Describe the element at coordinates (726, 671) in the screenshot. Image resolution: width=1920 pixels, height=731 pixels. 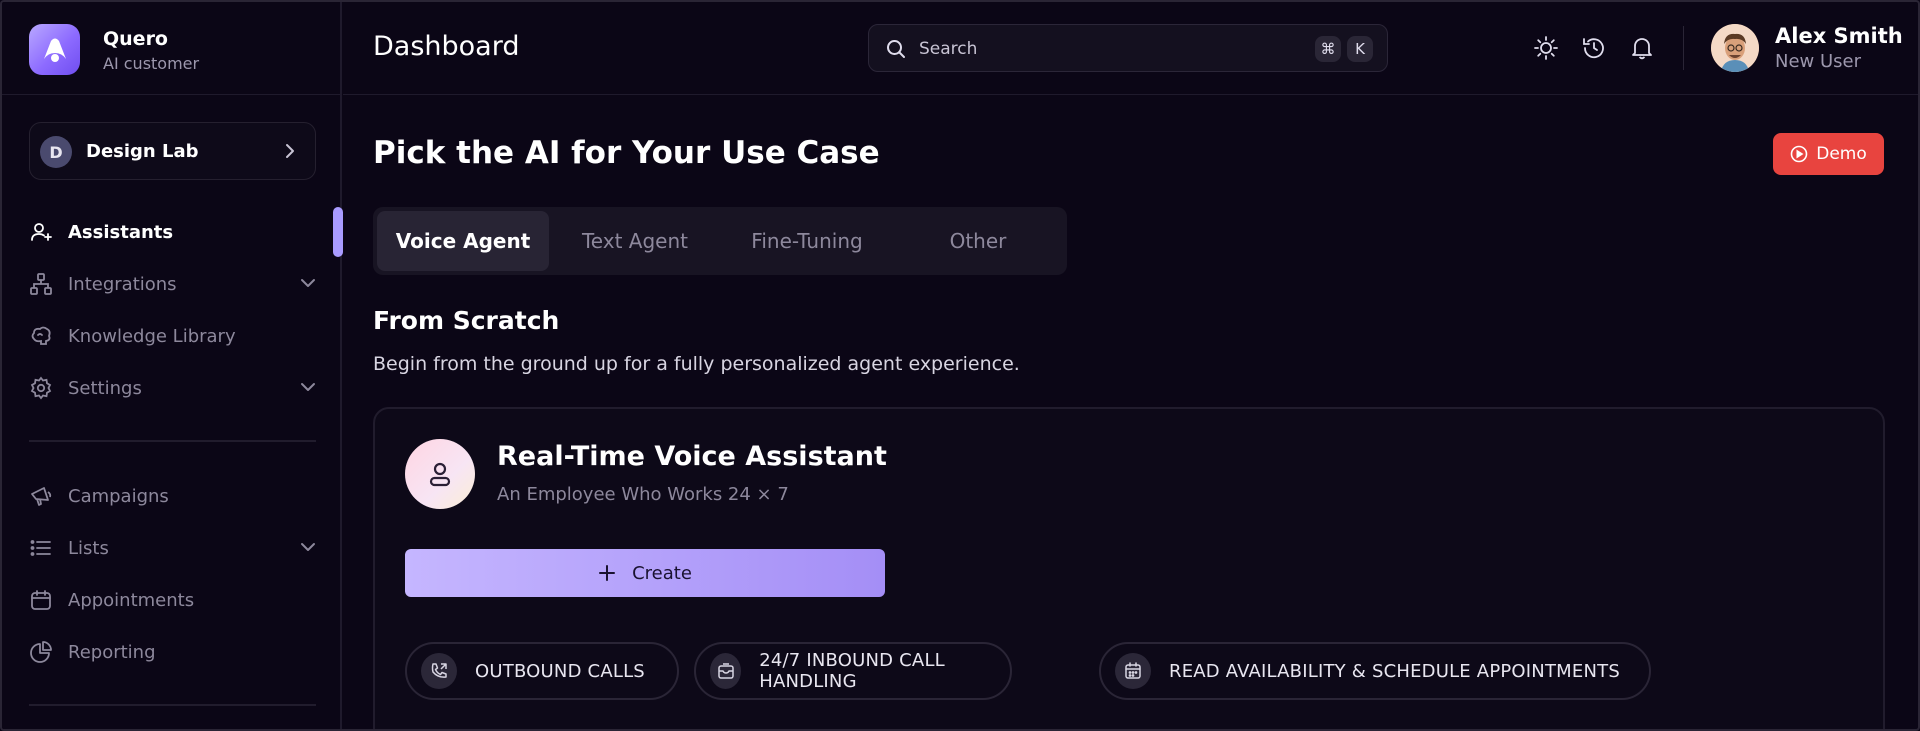
I see `inbox-icon` at that location.